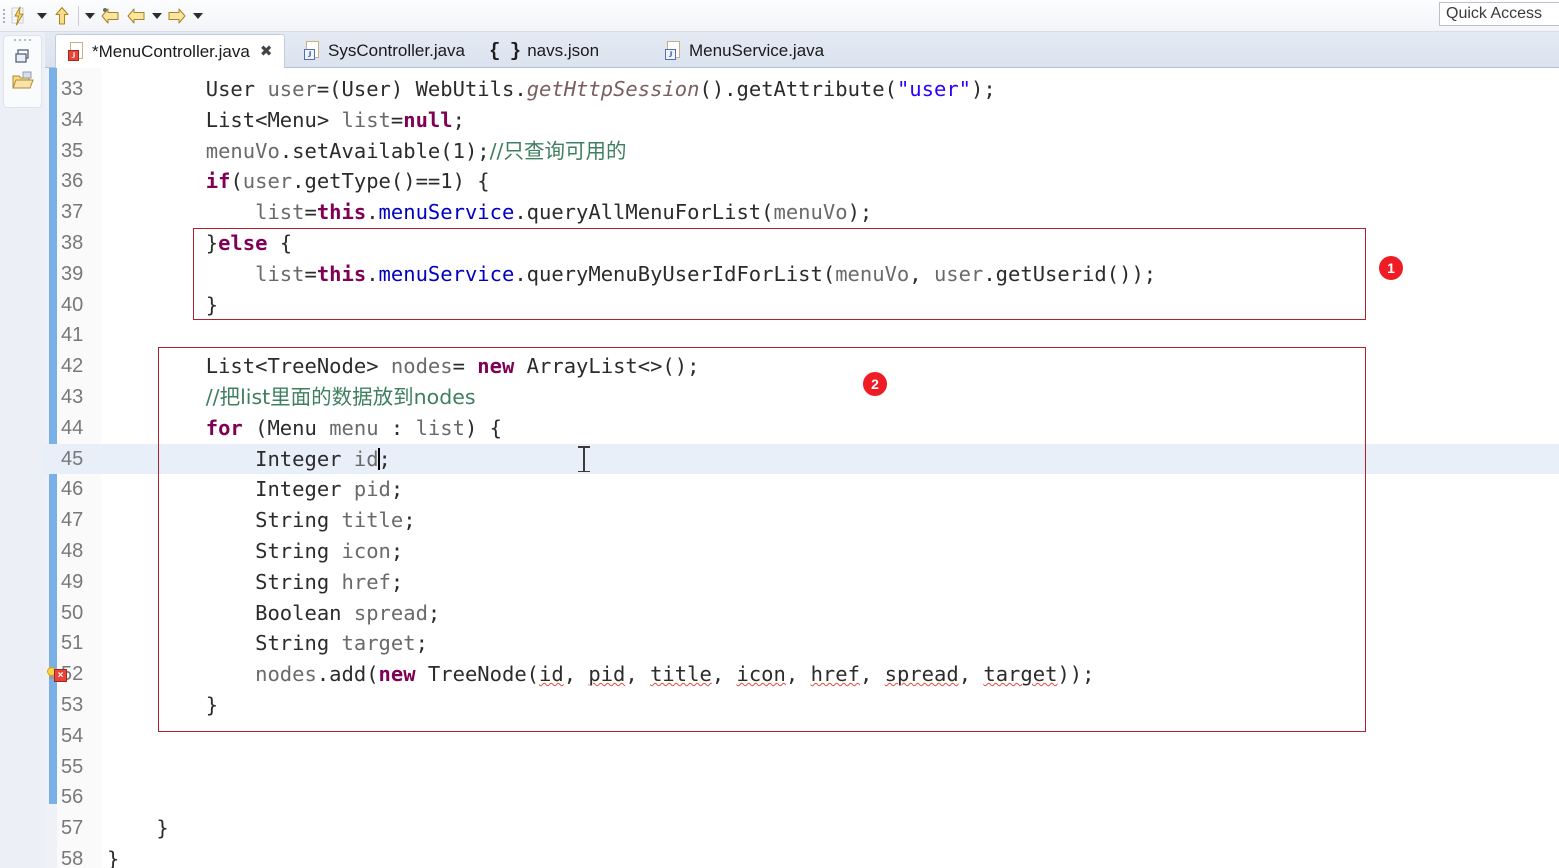  I want to click on quick-access-field: Quick Access, so click(1499, 14).